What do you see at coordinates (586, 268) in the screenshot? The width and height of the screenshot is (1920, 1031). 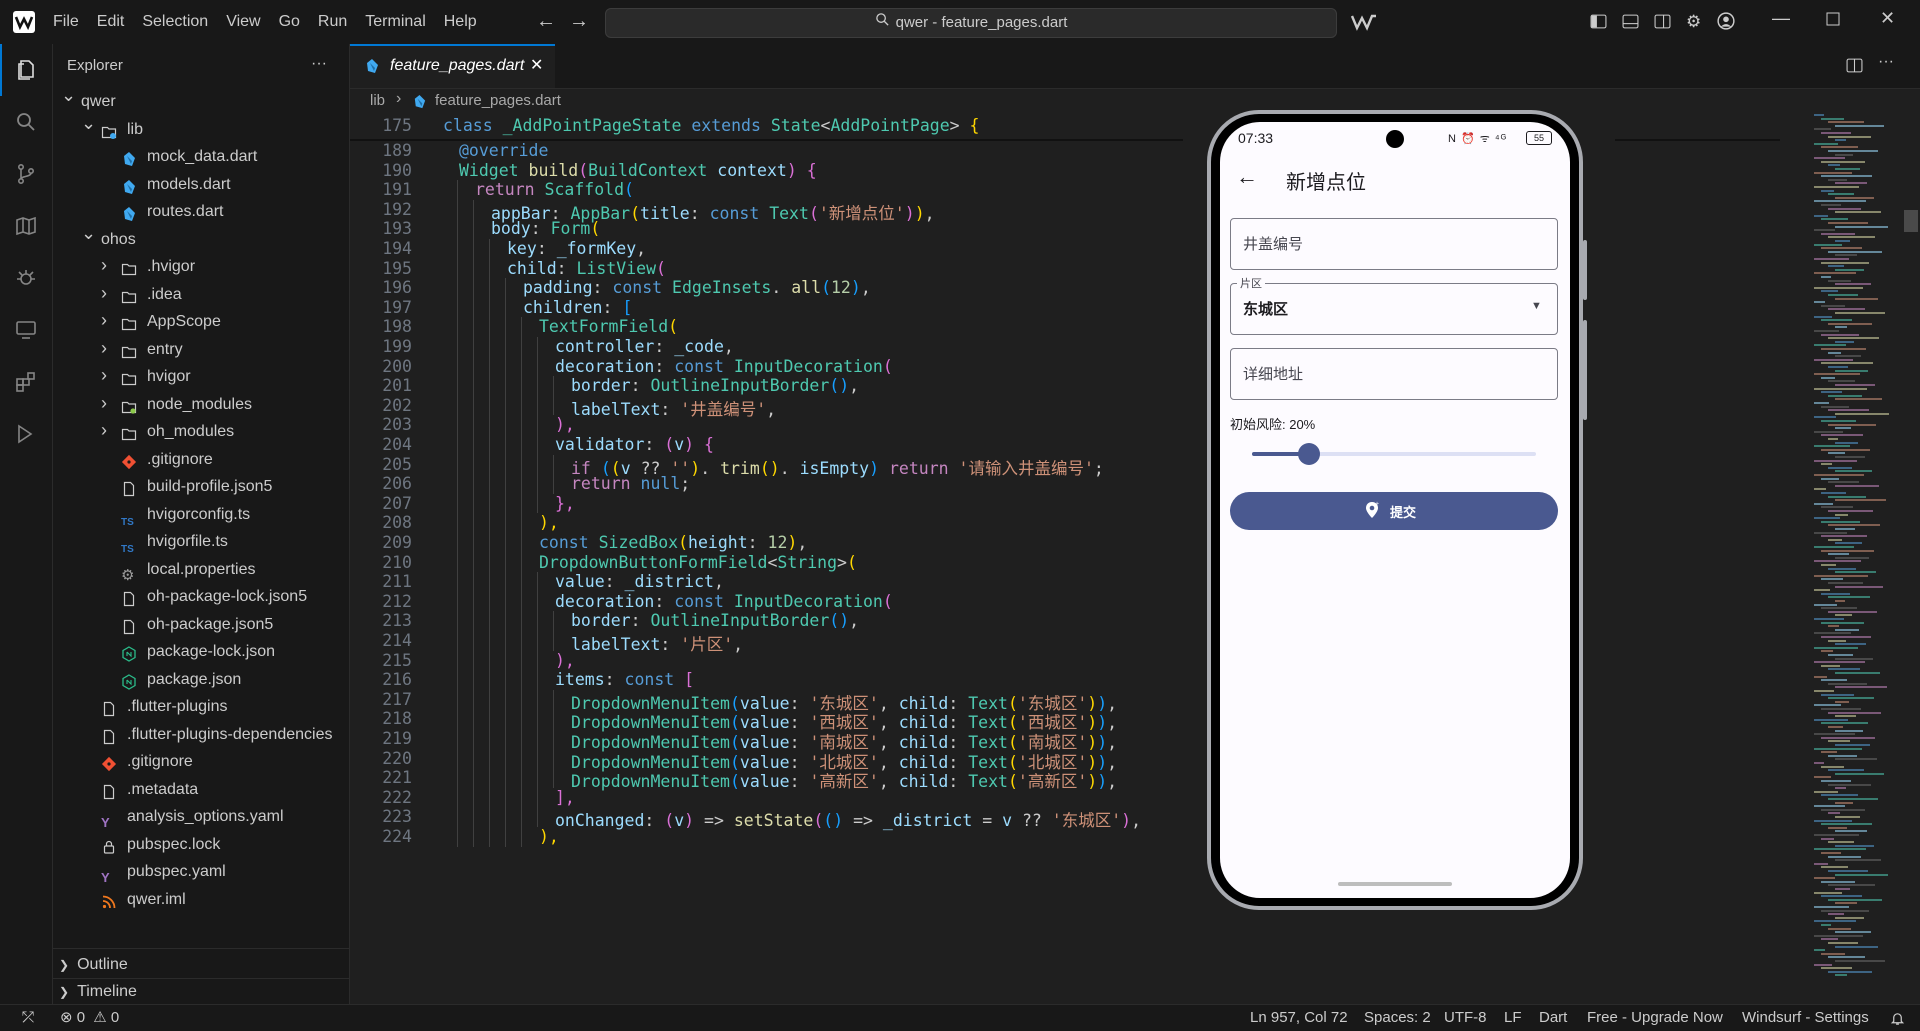 I see `code-line: child: ListView(` at bounding box center [586, 268].